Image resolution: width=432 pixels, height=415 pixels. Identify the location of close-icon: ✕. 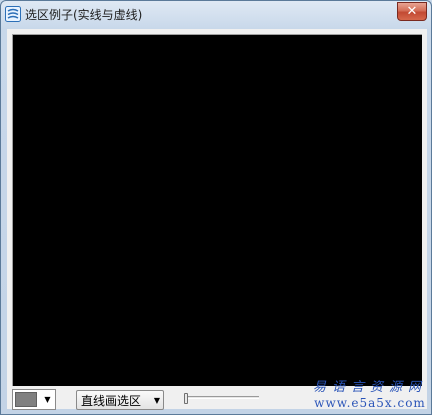
(412, 11).